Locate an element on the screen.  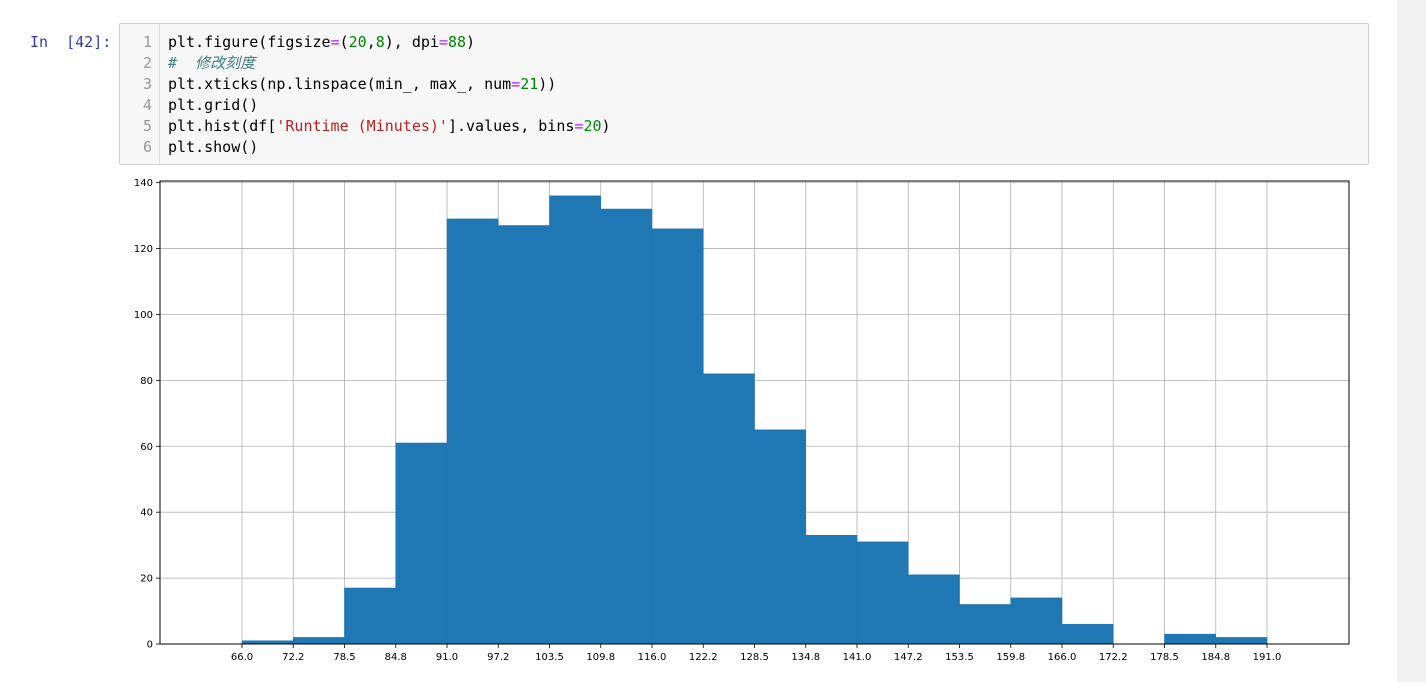
x-tick-label: 172.2 is located at coordinates (1113, 657).